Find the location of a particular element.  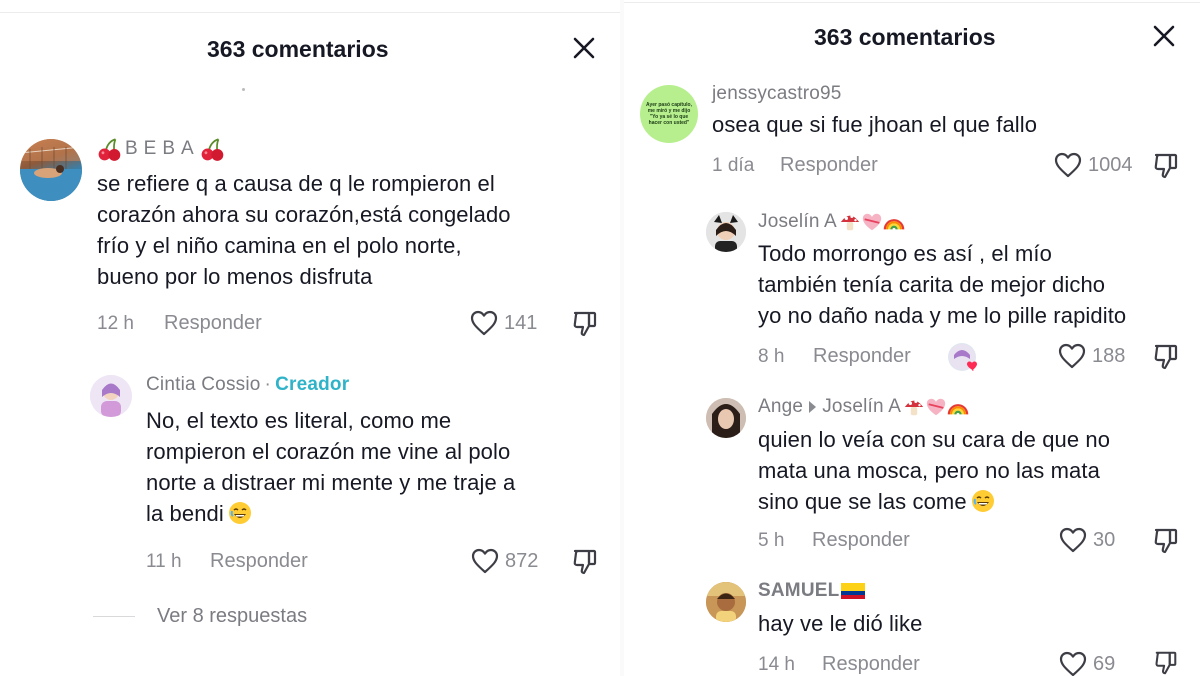

view-replies-button: Ver 8 respuestas is located at coordinates (200, 616).